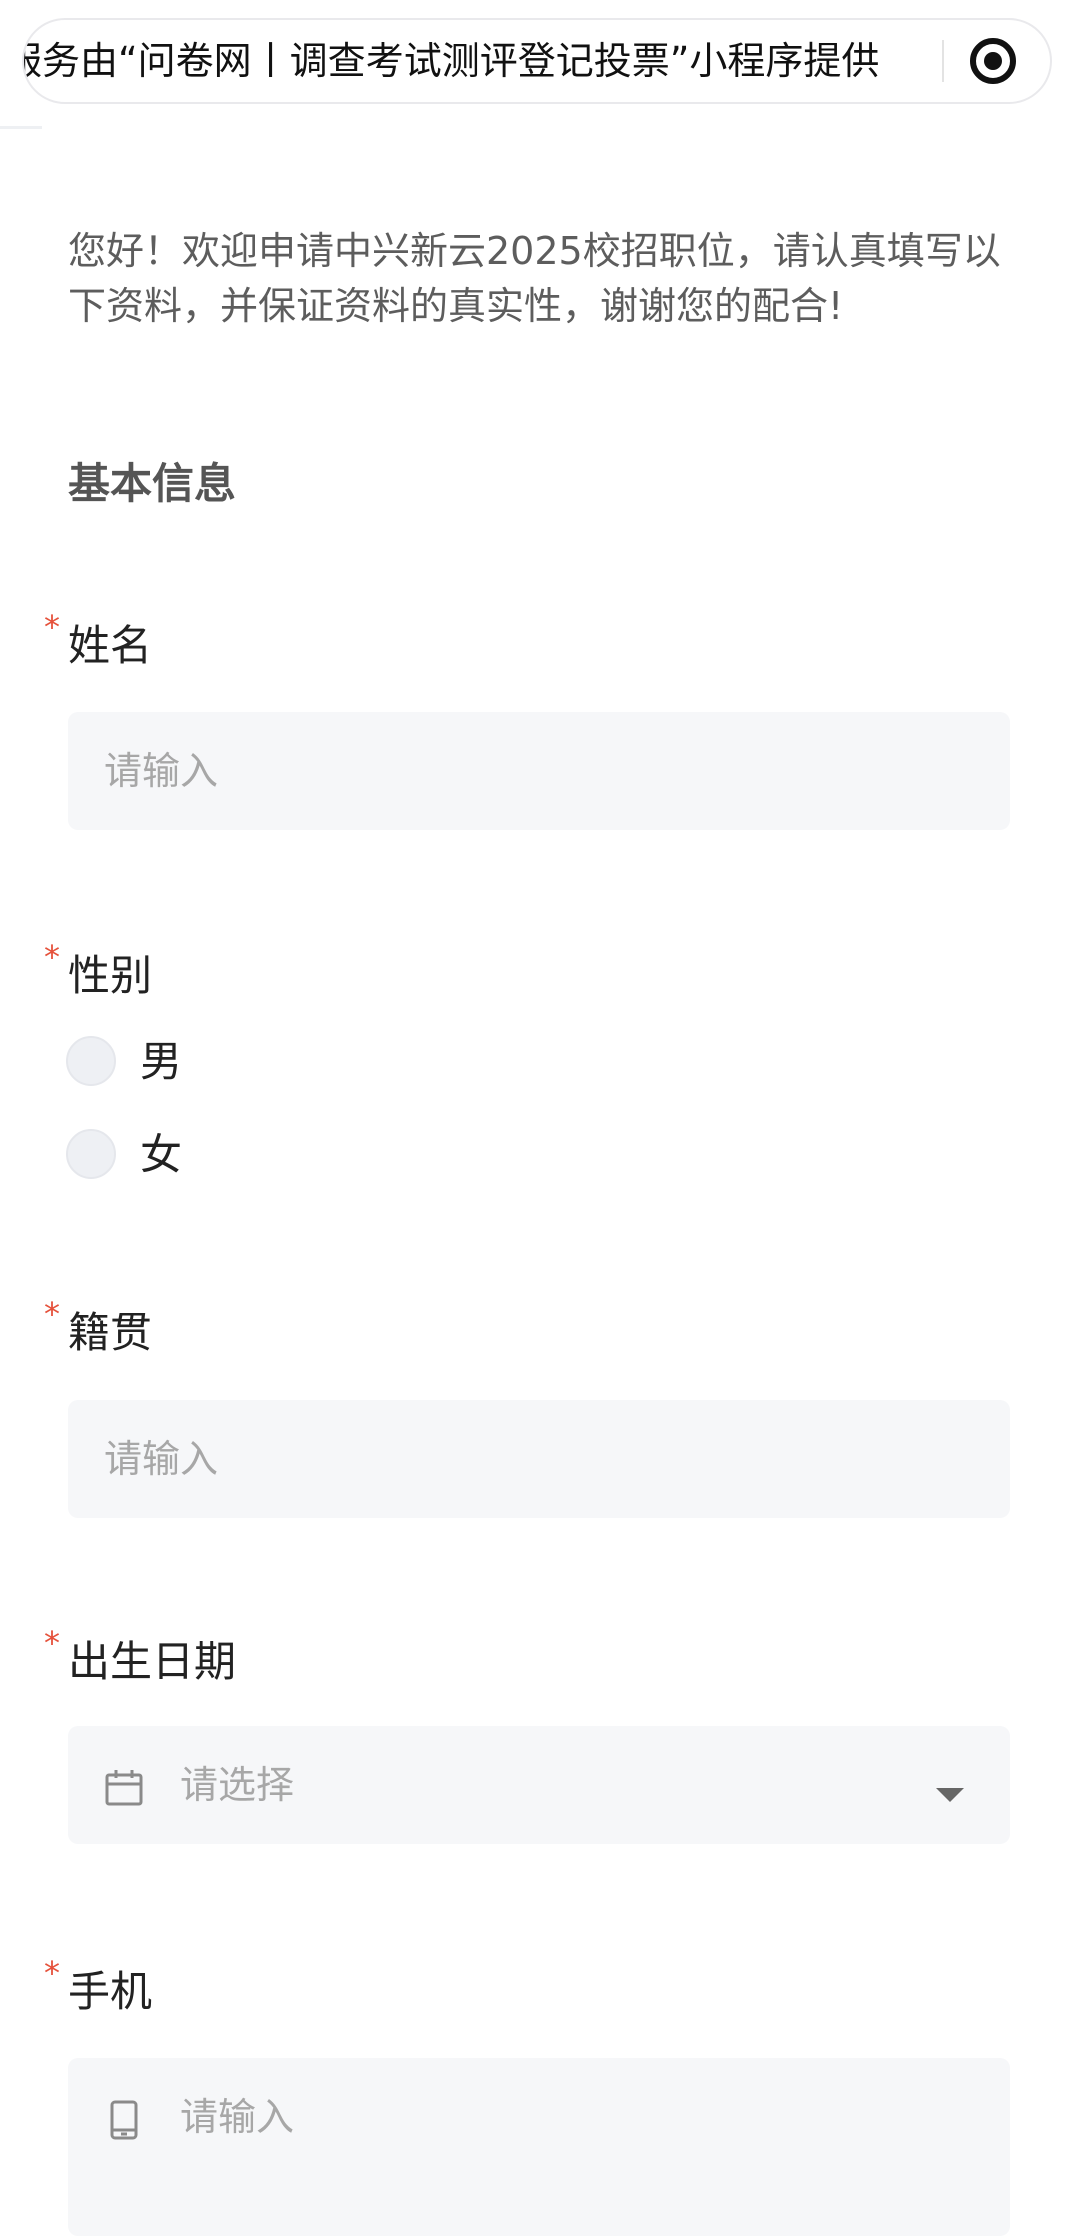 Image resolution: width=1080 pixels, height=2236 pixels. I want to click on phone-placeholder: 请输入, so click(237, 2117).